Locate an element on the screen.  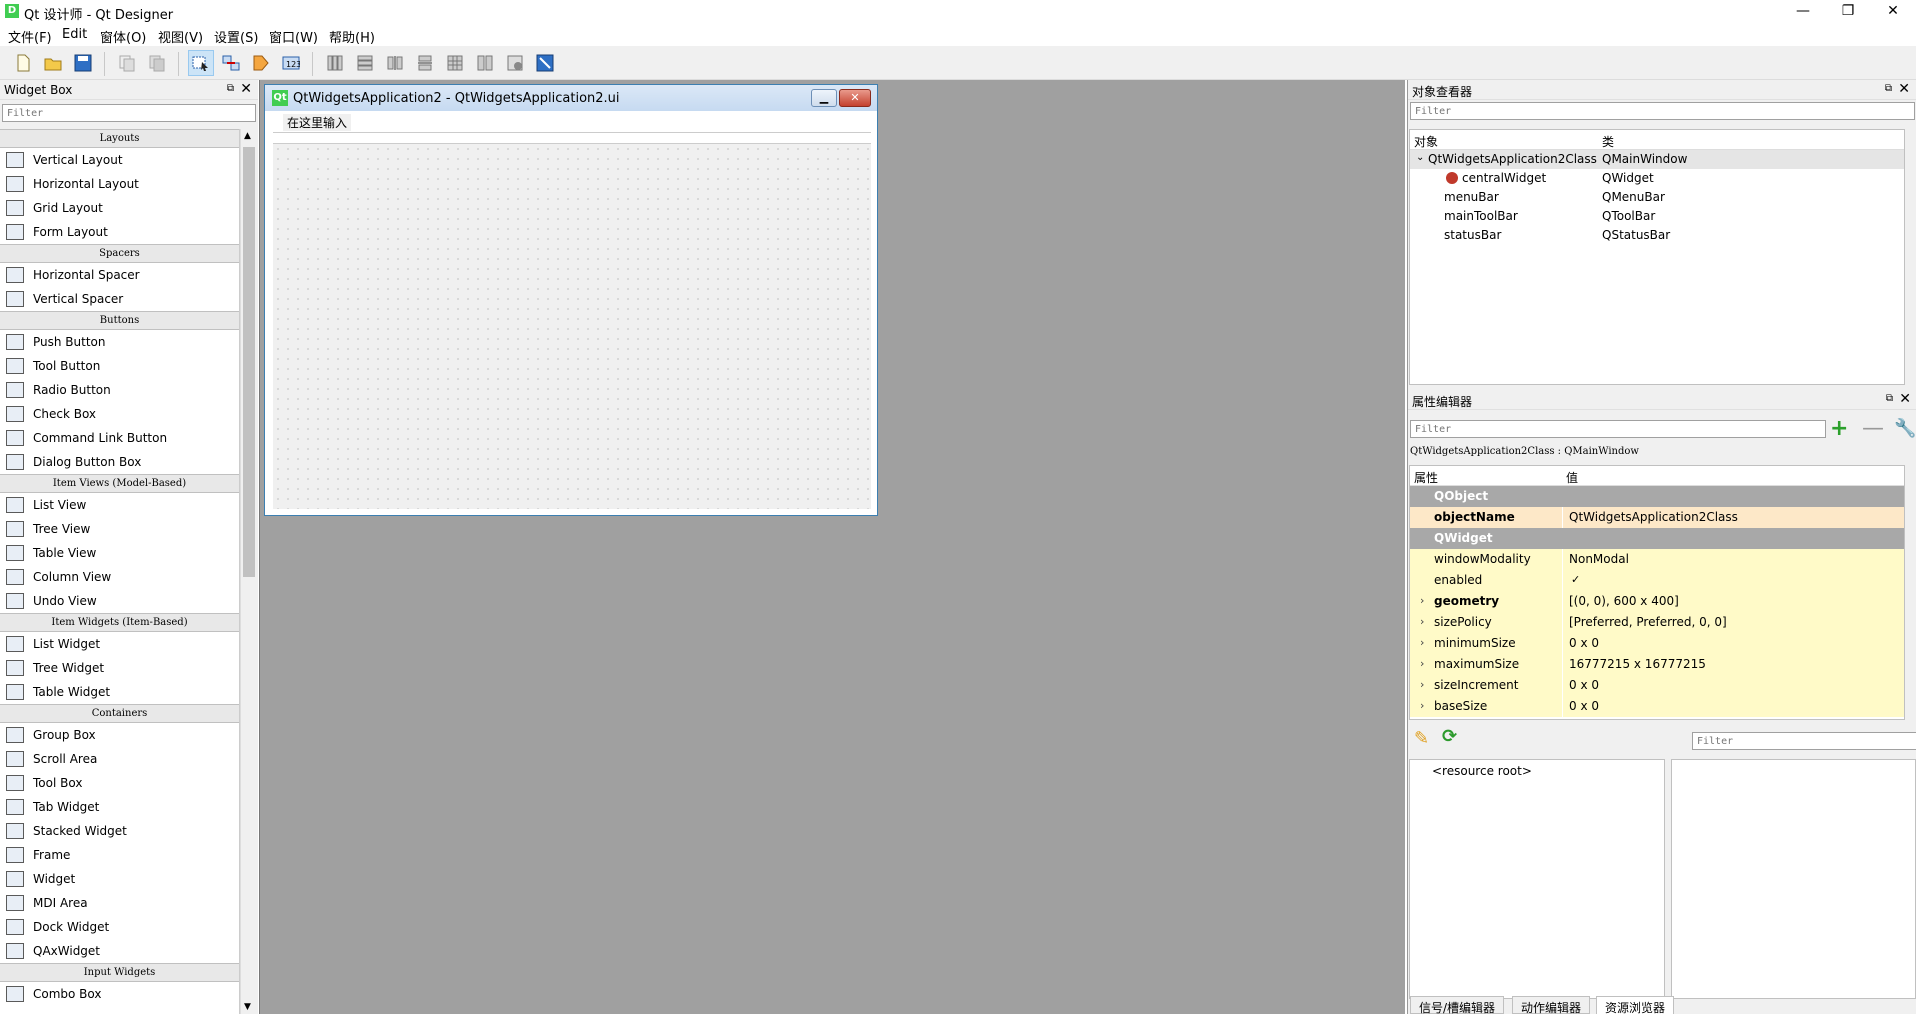
lay-out-horizontally-button is located at coordinates (335, 63).